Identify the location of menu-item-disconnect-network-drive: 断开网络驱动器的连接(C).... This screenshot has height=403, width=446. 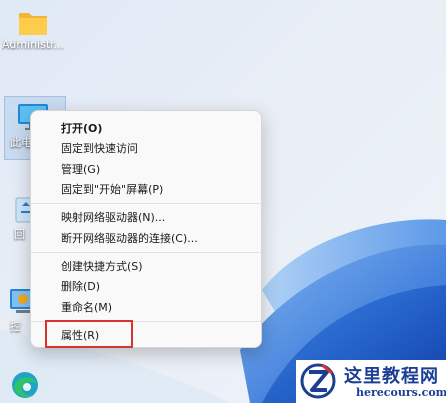
(146, 238).